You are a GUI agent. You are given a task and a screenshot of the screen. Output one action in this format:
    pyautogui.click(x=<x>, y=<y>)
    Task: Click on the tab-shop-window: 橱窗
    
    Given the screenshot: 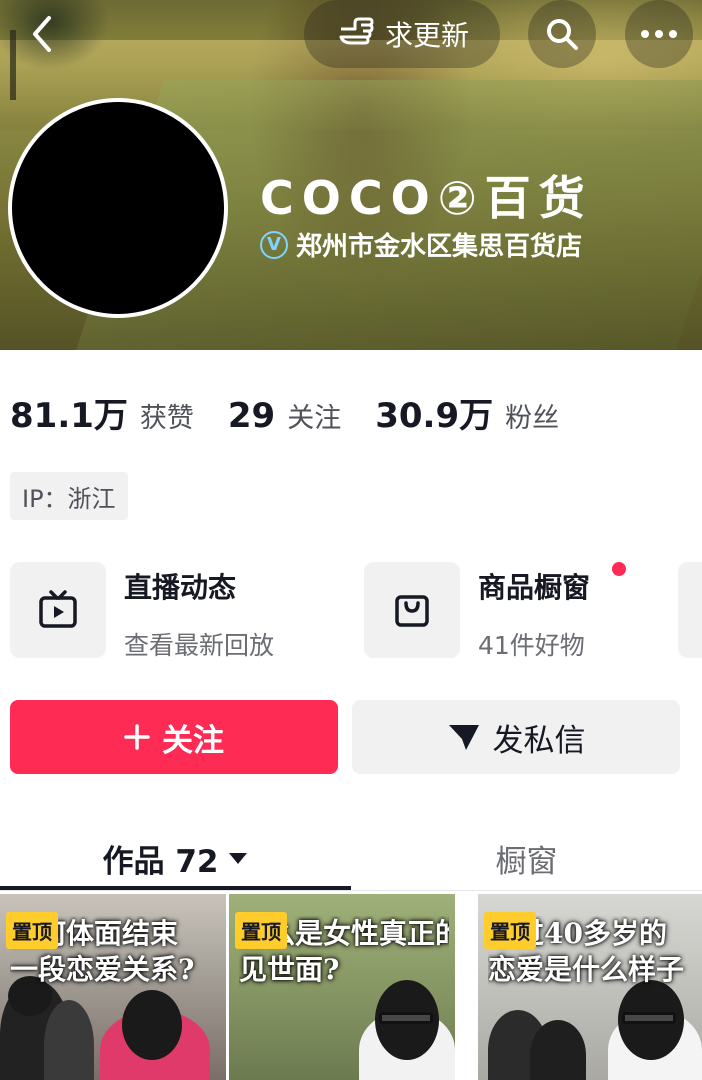 What is the action you would take?
    pyautogui.click(x=526, y=858)
    